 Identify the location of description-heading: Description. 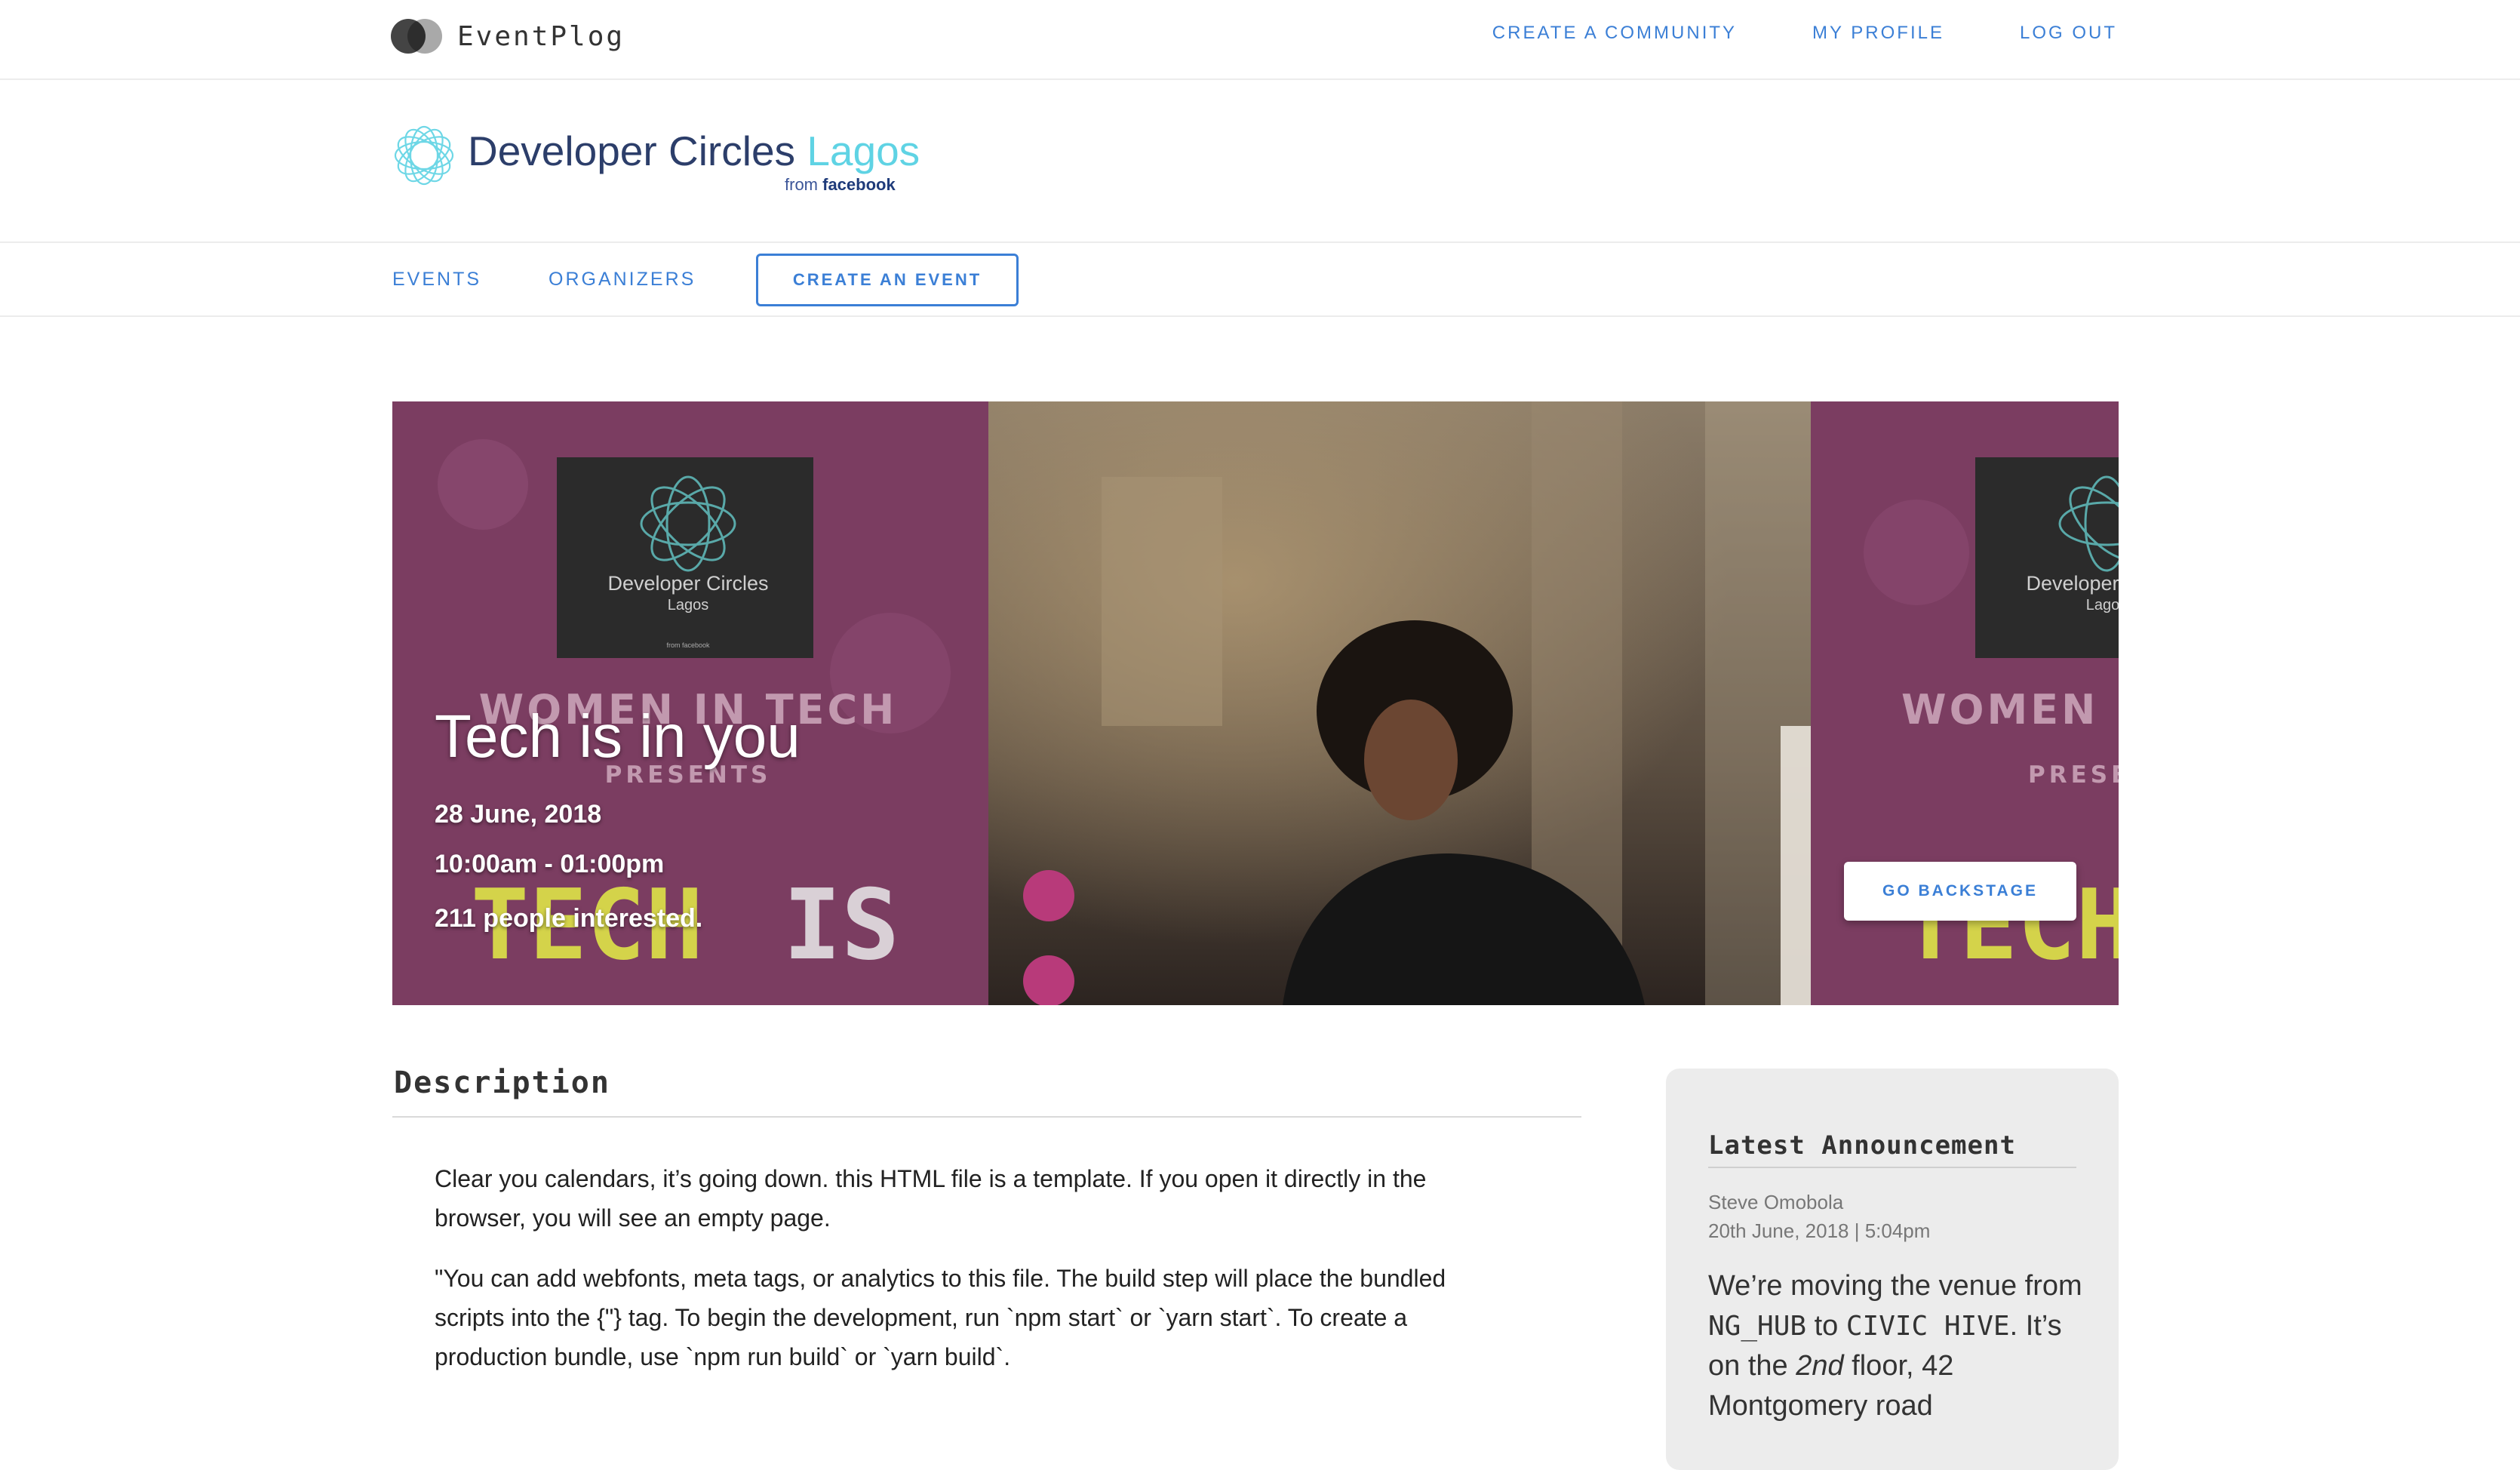
(502, 1083).